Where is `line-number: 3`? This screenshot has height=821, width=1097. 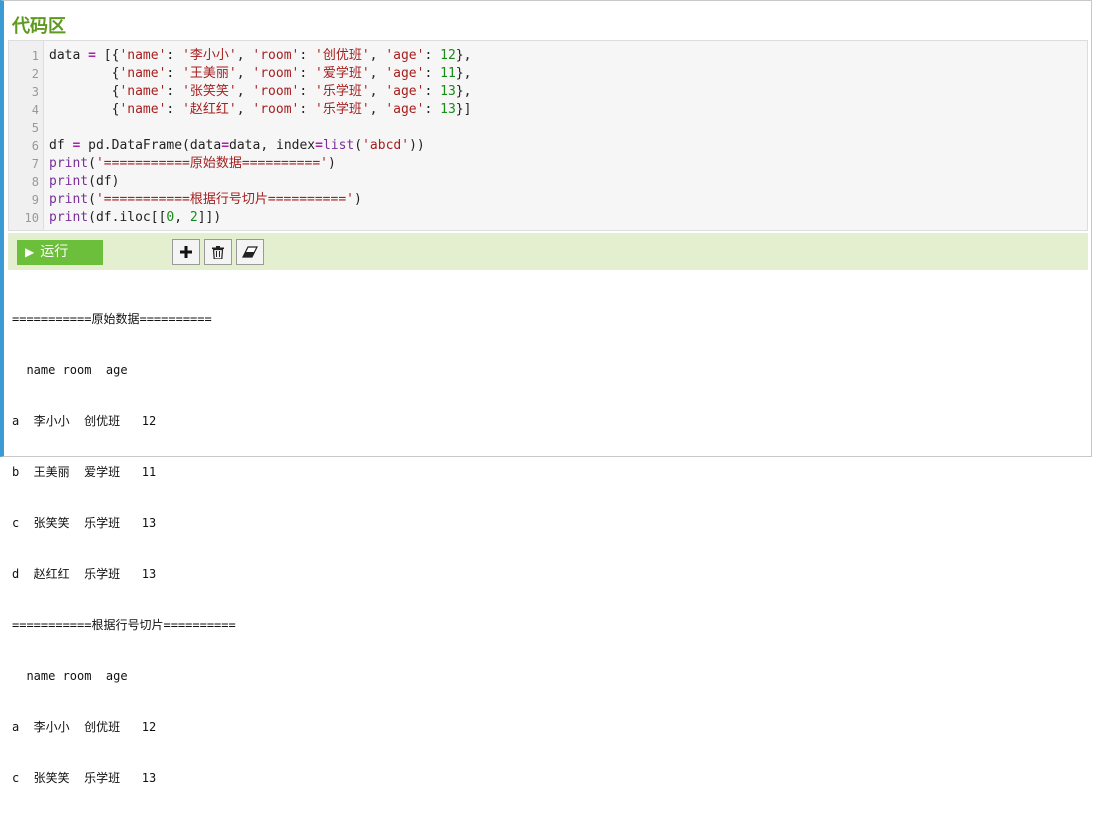 line-number: 3 is located at coordinates (35, 92).